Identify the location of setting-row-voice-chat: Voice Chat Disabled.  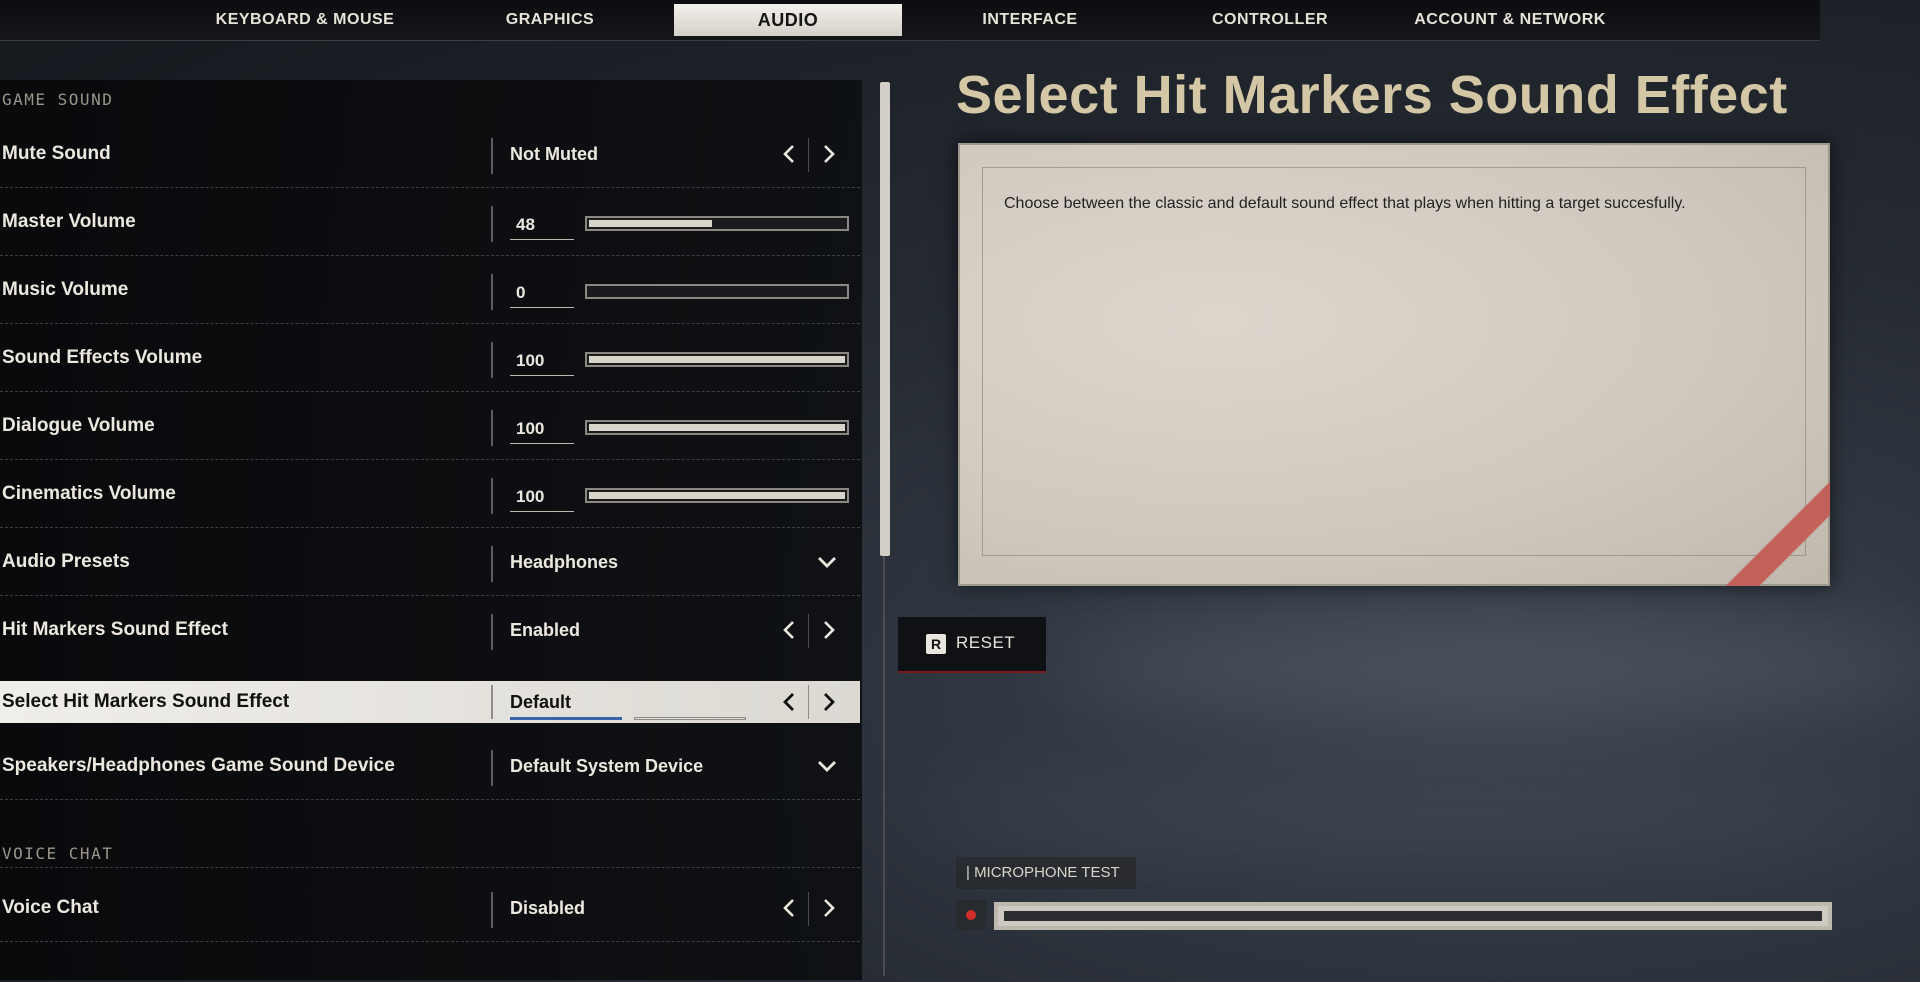
(430, 908).